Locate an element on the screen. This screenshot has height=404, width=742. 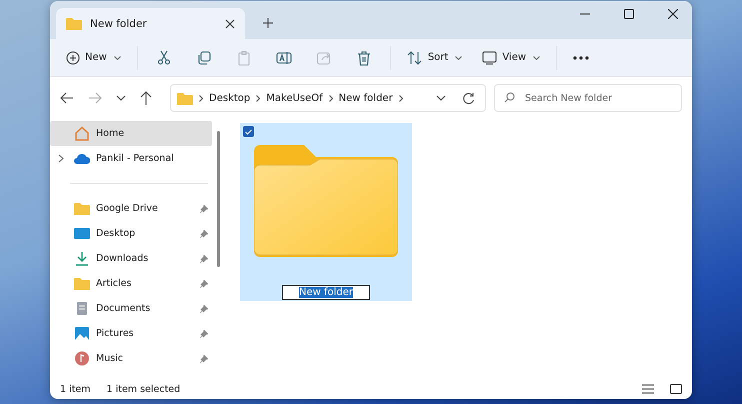
sidebar-item: Pictures is located at coordinates (131, 333).